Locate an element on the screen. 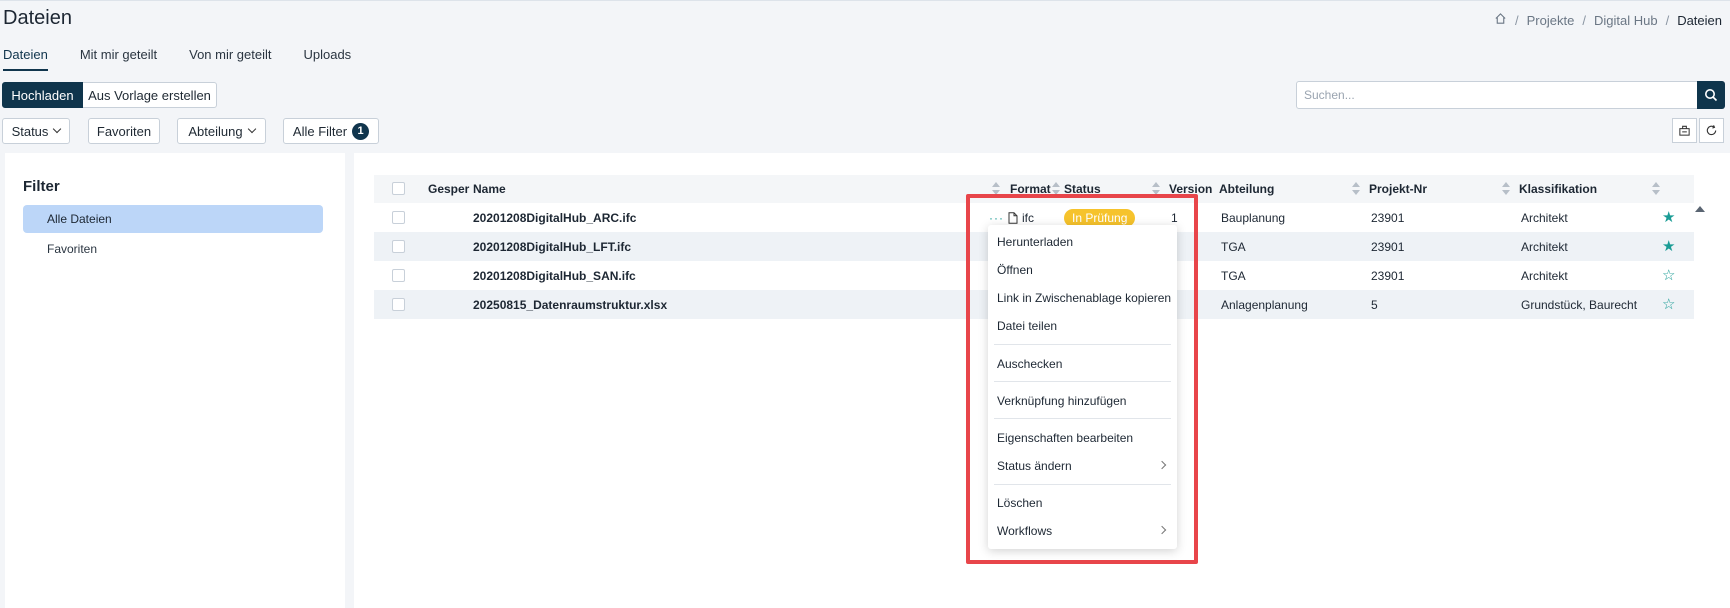 The width and height of the screenshot is (1730, 608). menu-item-status-aendern: Status ändern is located at coordinates (1082, 466).